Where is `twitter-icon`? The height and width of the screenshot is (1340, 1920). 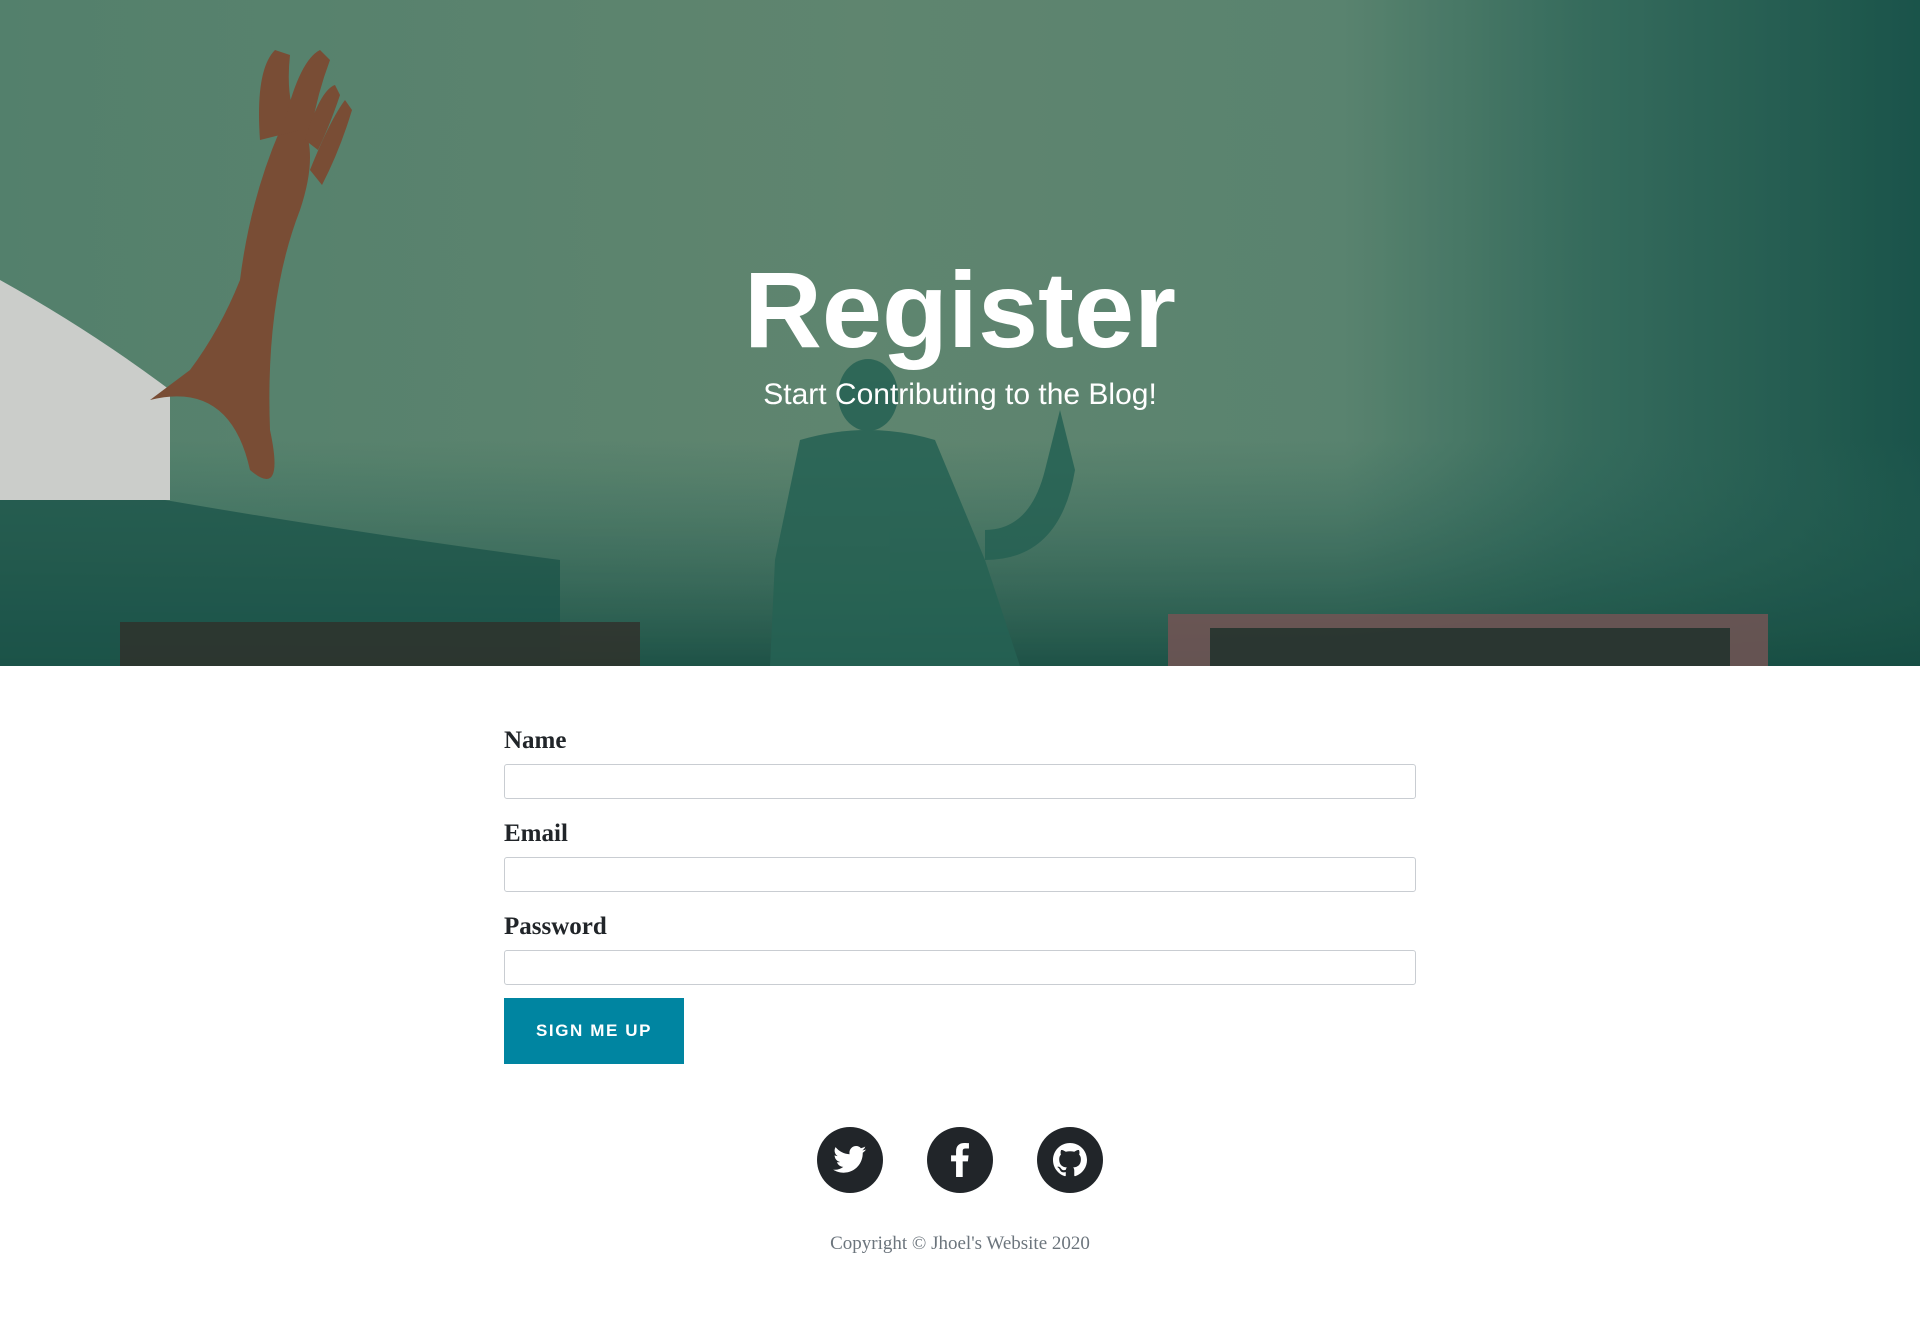 twitter-icon is located at coordinates (850, 1159).